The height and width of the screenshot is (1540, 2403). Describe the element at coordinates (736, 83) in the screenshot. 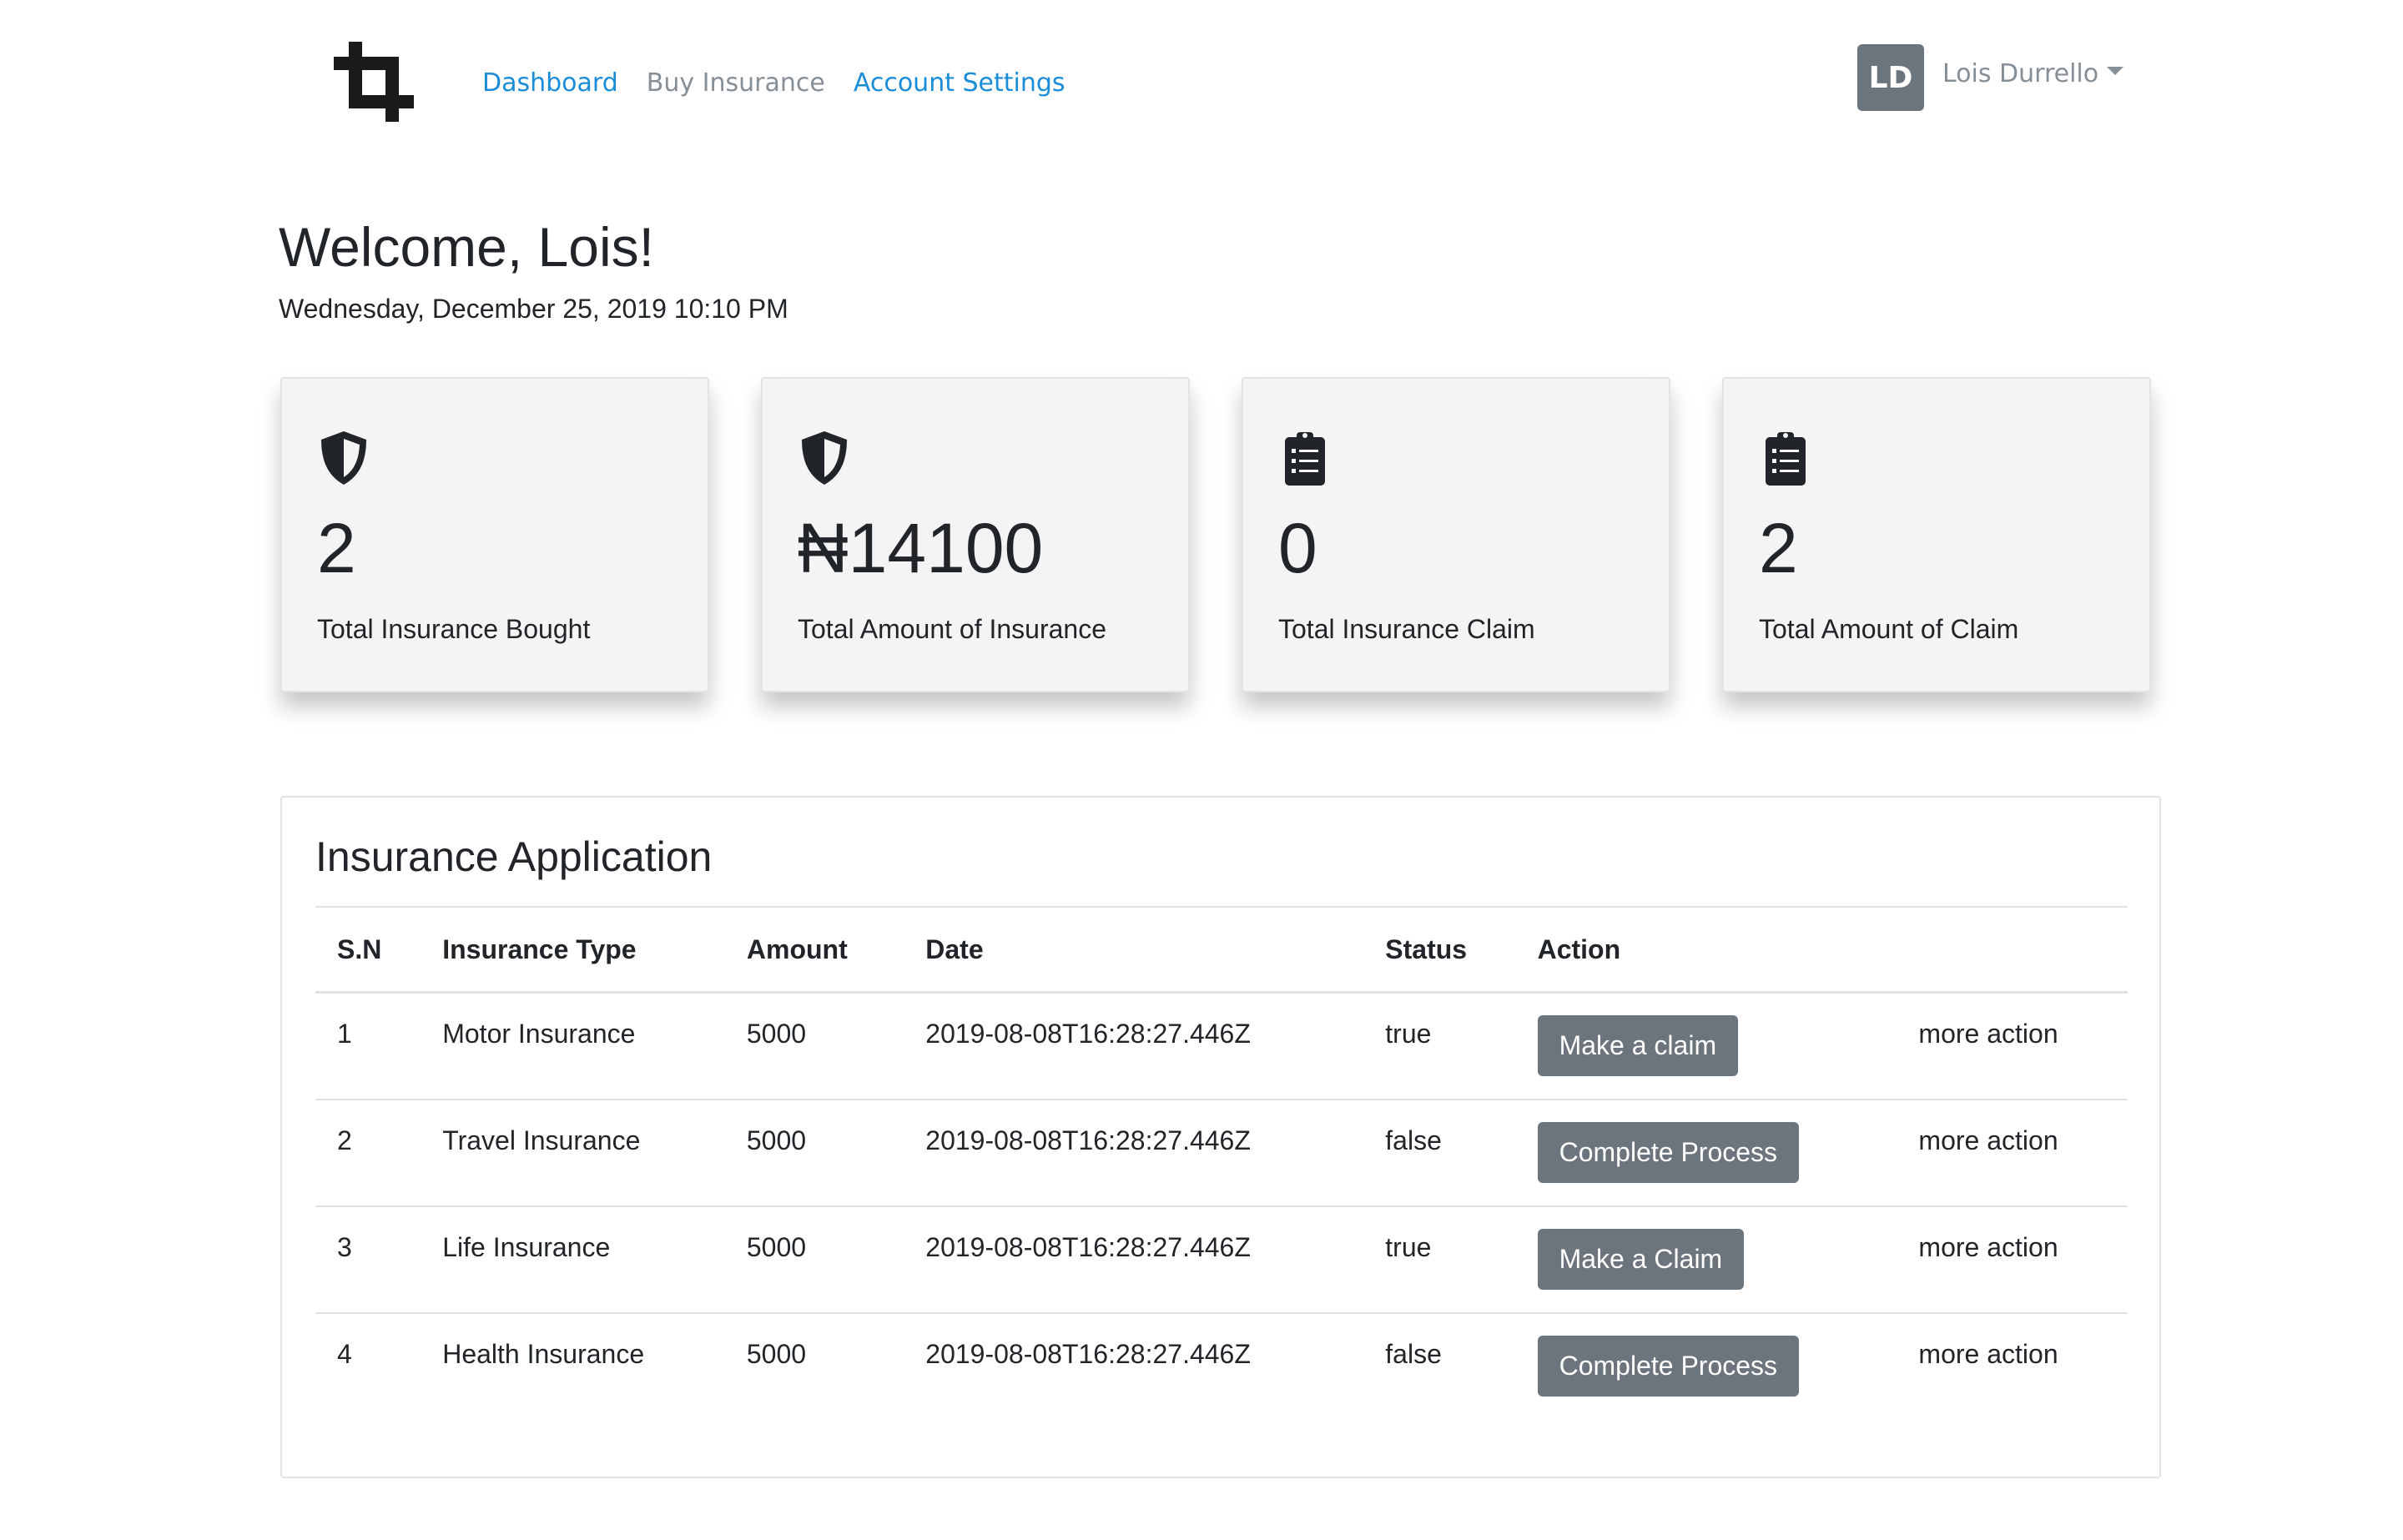

I see `nav-link-buy-insurance: Buy Insurance` at that location.